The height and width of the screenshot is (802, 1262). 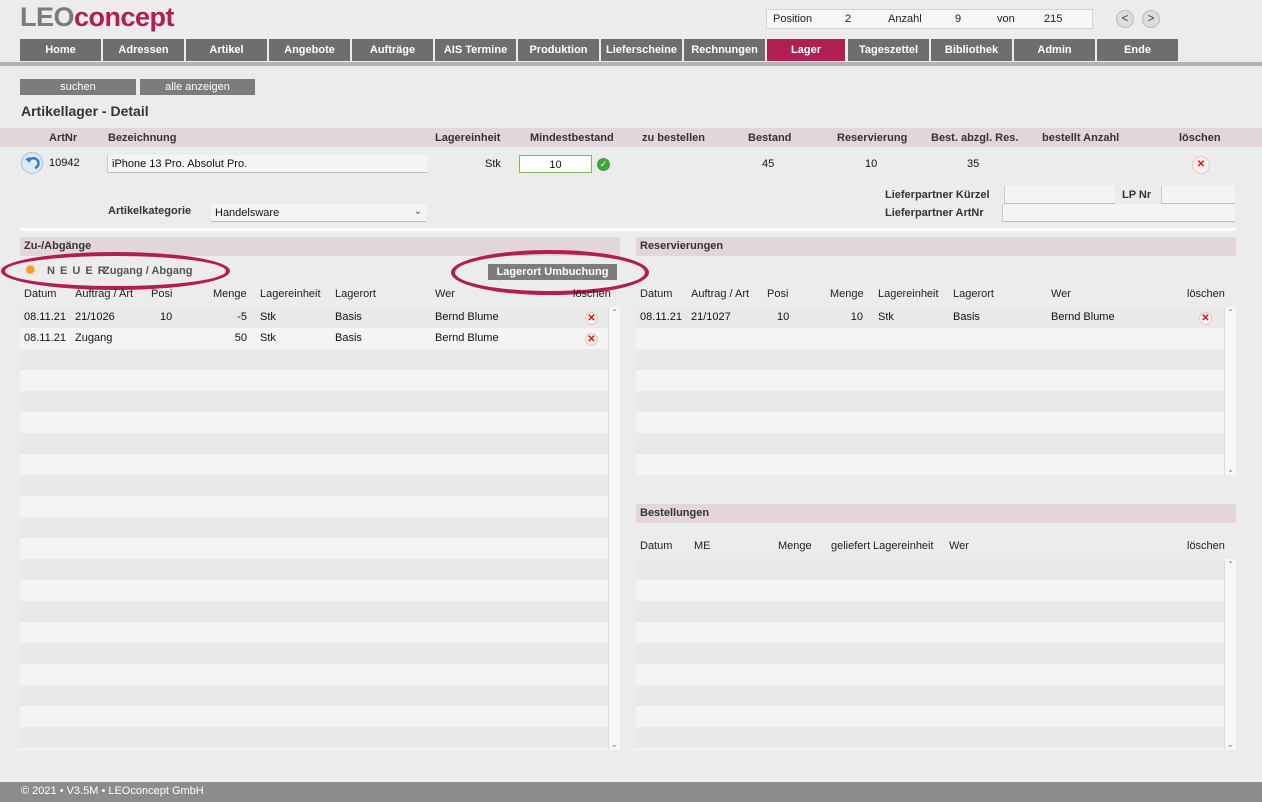 What do you see at coordinates (247, 213) in the screenshot?
I see `kategorie-value: Handelsware` at bounding box center [247, 213].